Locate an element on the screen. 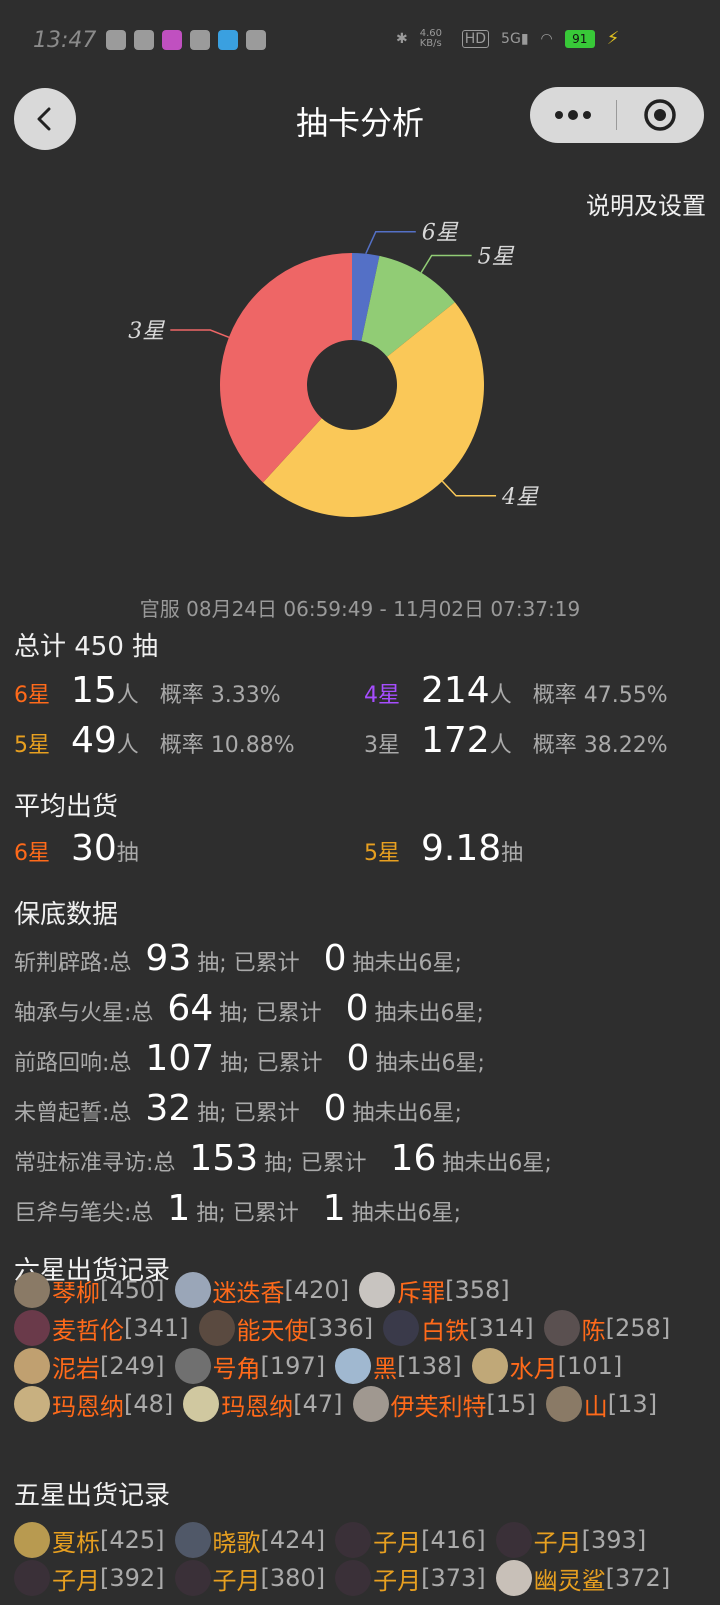 The height and width of the screenshot is (1605, 720). more-dots-icon is located at coordinates (573, 115).